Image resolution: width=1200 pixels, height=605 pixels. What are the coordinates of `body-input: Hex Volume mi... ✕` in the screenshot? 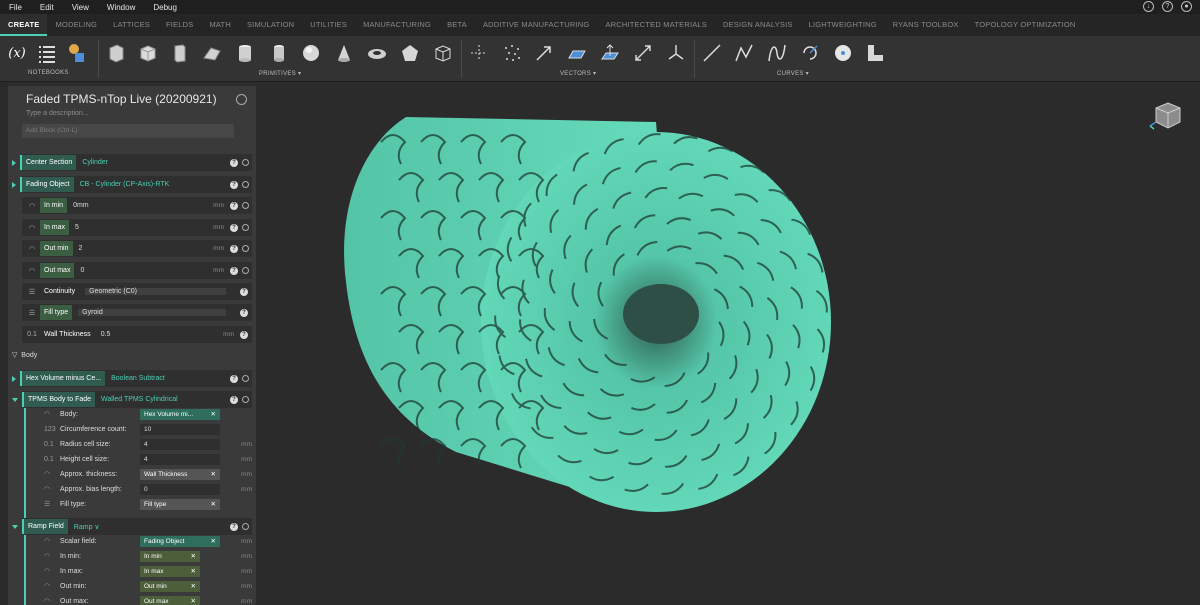 It's located at (180, 414).